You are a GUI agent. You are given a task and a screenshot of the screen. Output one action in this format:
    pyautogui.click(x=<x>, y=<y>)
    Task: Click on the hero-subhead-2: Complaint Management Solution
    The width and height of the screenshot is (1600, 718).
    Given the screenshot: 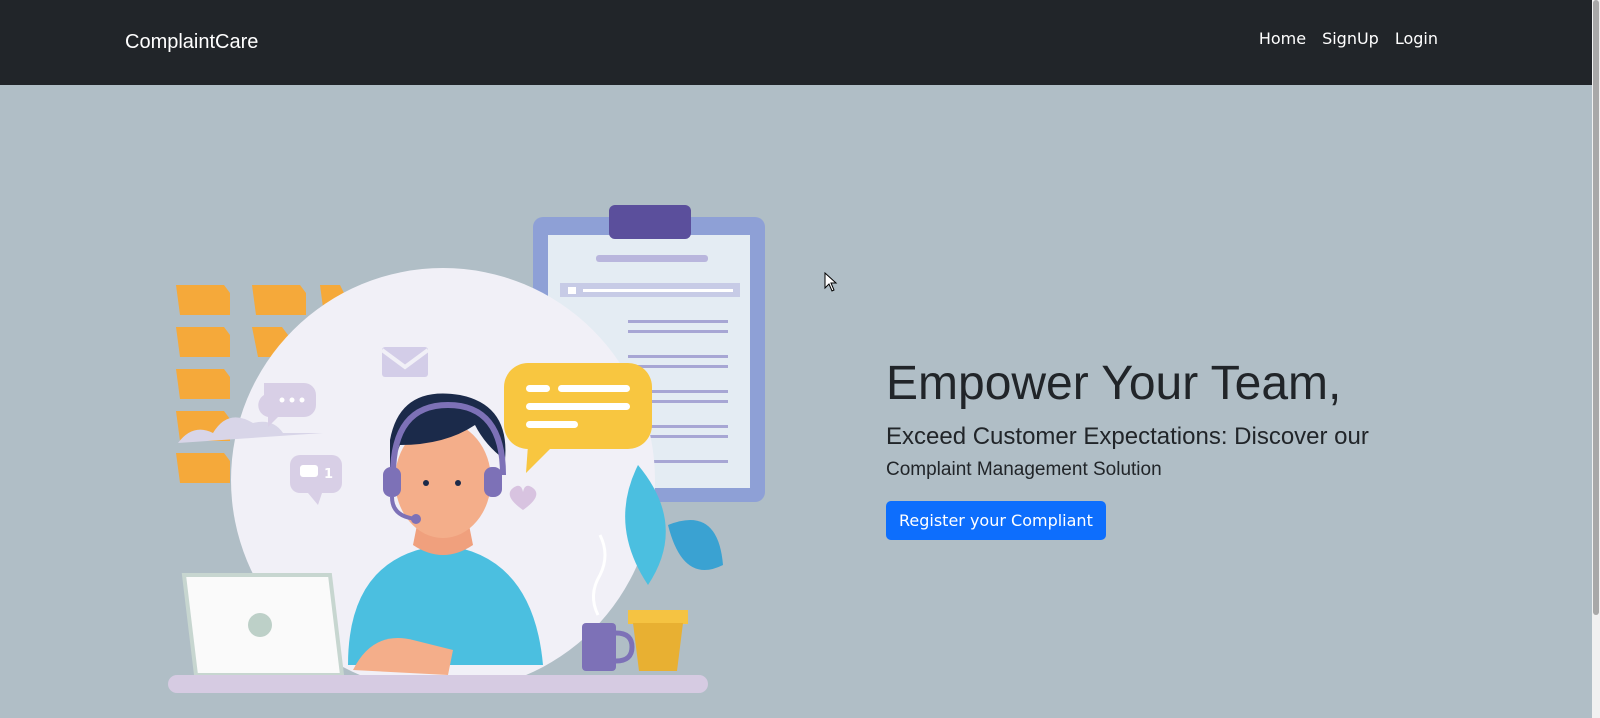 What is the action you would take?
    pyautogui.click(x=1024, y=469)
    